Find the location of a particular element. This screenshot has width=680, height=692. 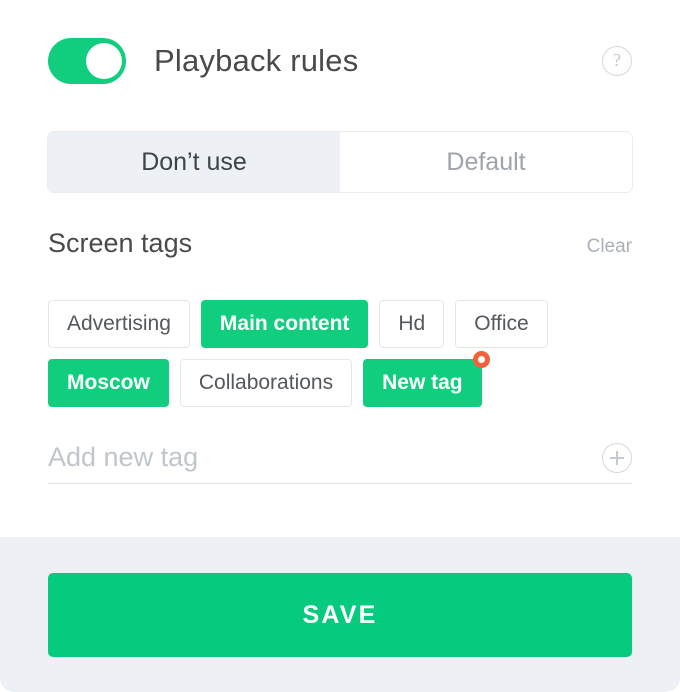

add-tag-row is located at coordinates (340, 458).